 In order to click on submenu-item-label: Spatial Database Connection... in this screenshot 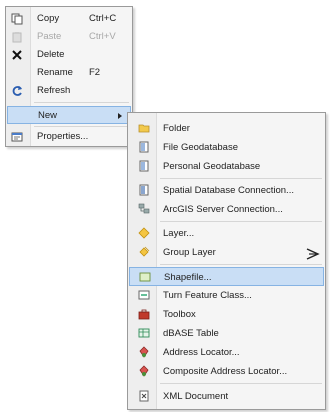, I will do `click(228, 190)`.